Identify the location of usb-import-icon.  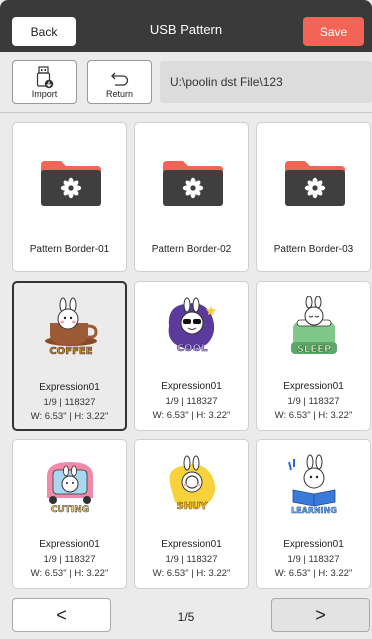
(44, 77).